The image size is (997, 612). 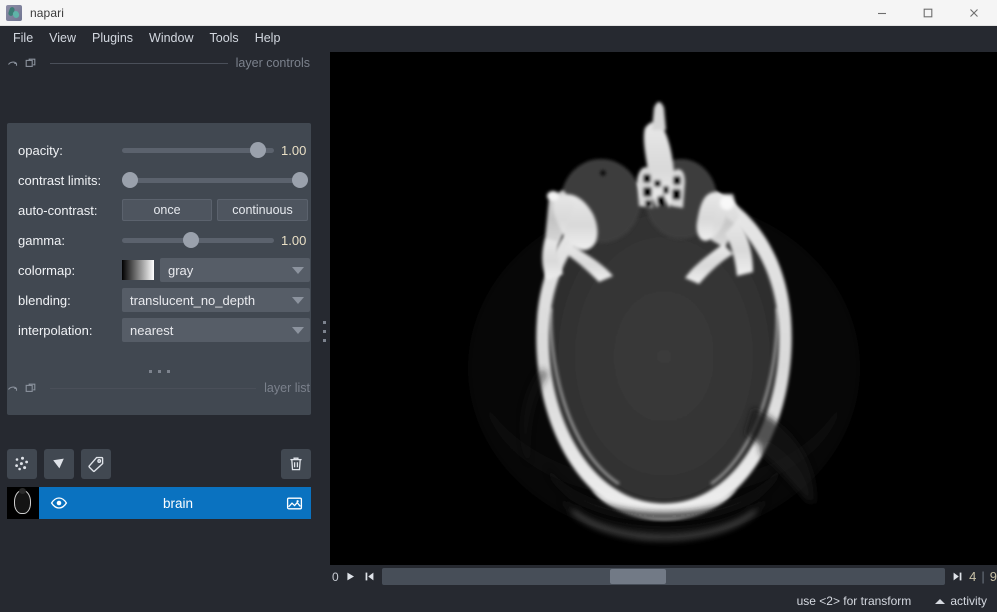 What do you see at coordinates (159, 538) in the screenshot?
I see `layer-list: brain` at bounding box center [159, 538].